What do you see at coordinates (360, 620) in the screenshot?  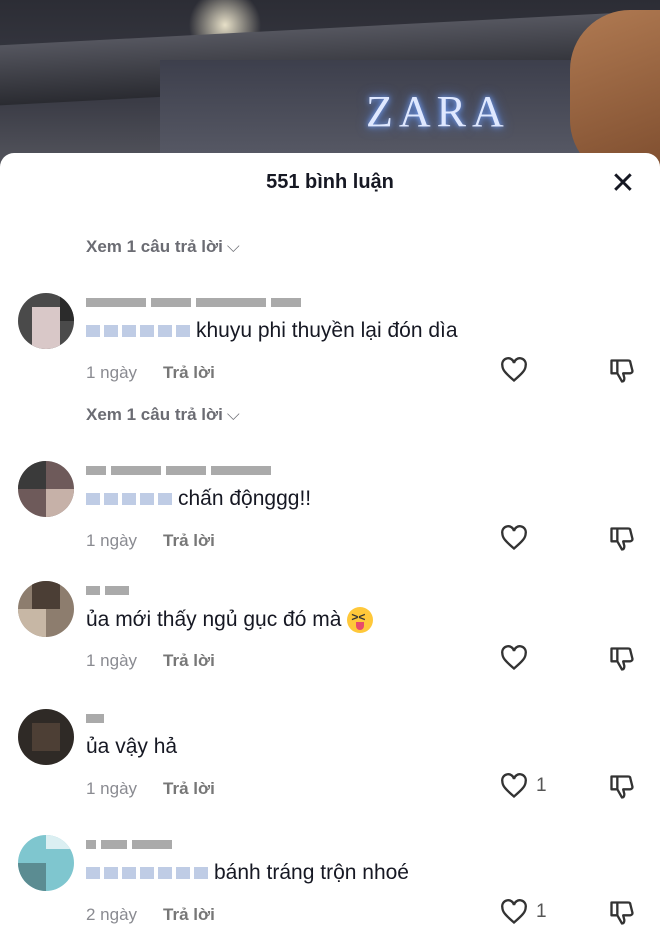 I see `squinting-tongue-emoji` at bounding box center [360, 620].